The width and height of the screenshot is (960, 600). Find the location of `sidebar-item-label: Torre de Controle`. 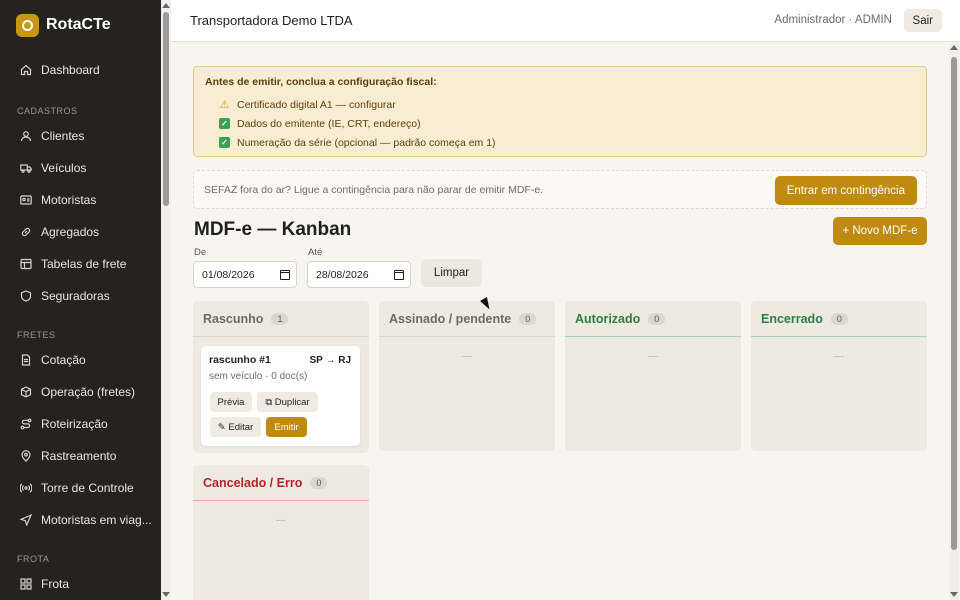

sidebar-item-label: Torre de Controle is located at coordinates (87, 488).